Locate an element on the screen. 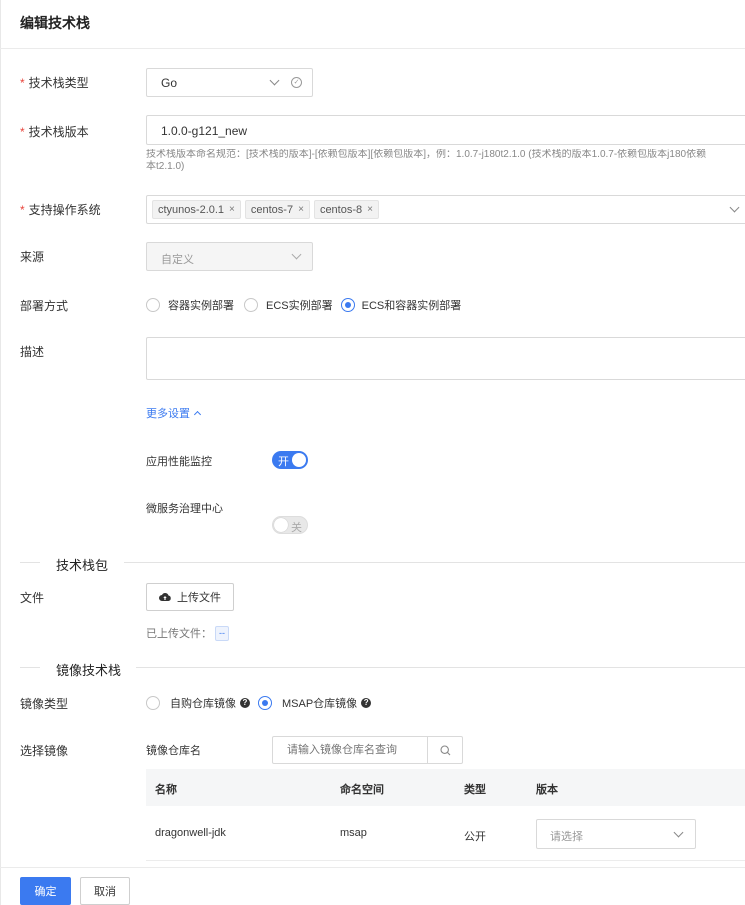 The width and height of the screenshot is (745, 905). select-image-label: 选择镜像 is located at coordinates (44, 751).